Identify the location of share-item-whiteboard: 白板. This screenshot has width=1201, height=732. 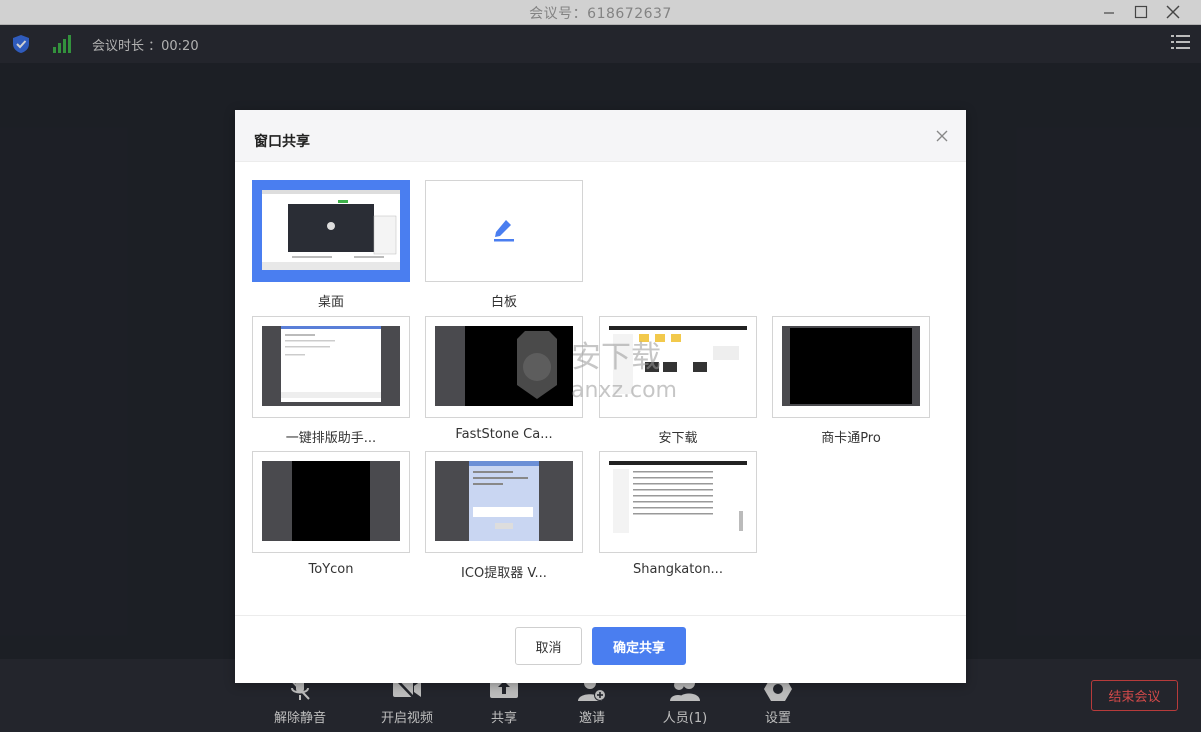
(504, 245).